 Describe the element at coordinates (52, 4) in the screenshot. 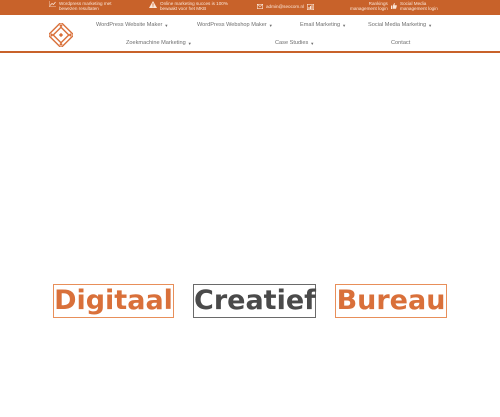

I see `chart-icon` at that location.